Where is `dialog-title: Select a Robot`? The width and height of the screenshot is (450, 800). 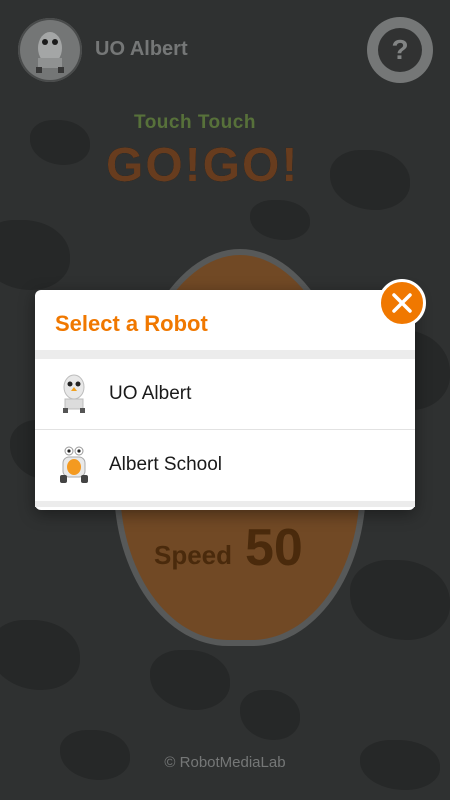
dialog-title: Select a Robot is located at coordinates (131, 323).